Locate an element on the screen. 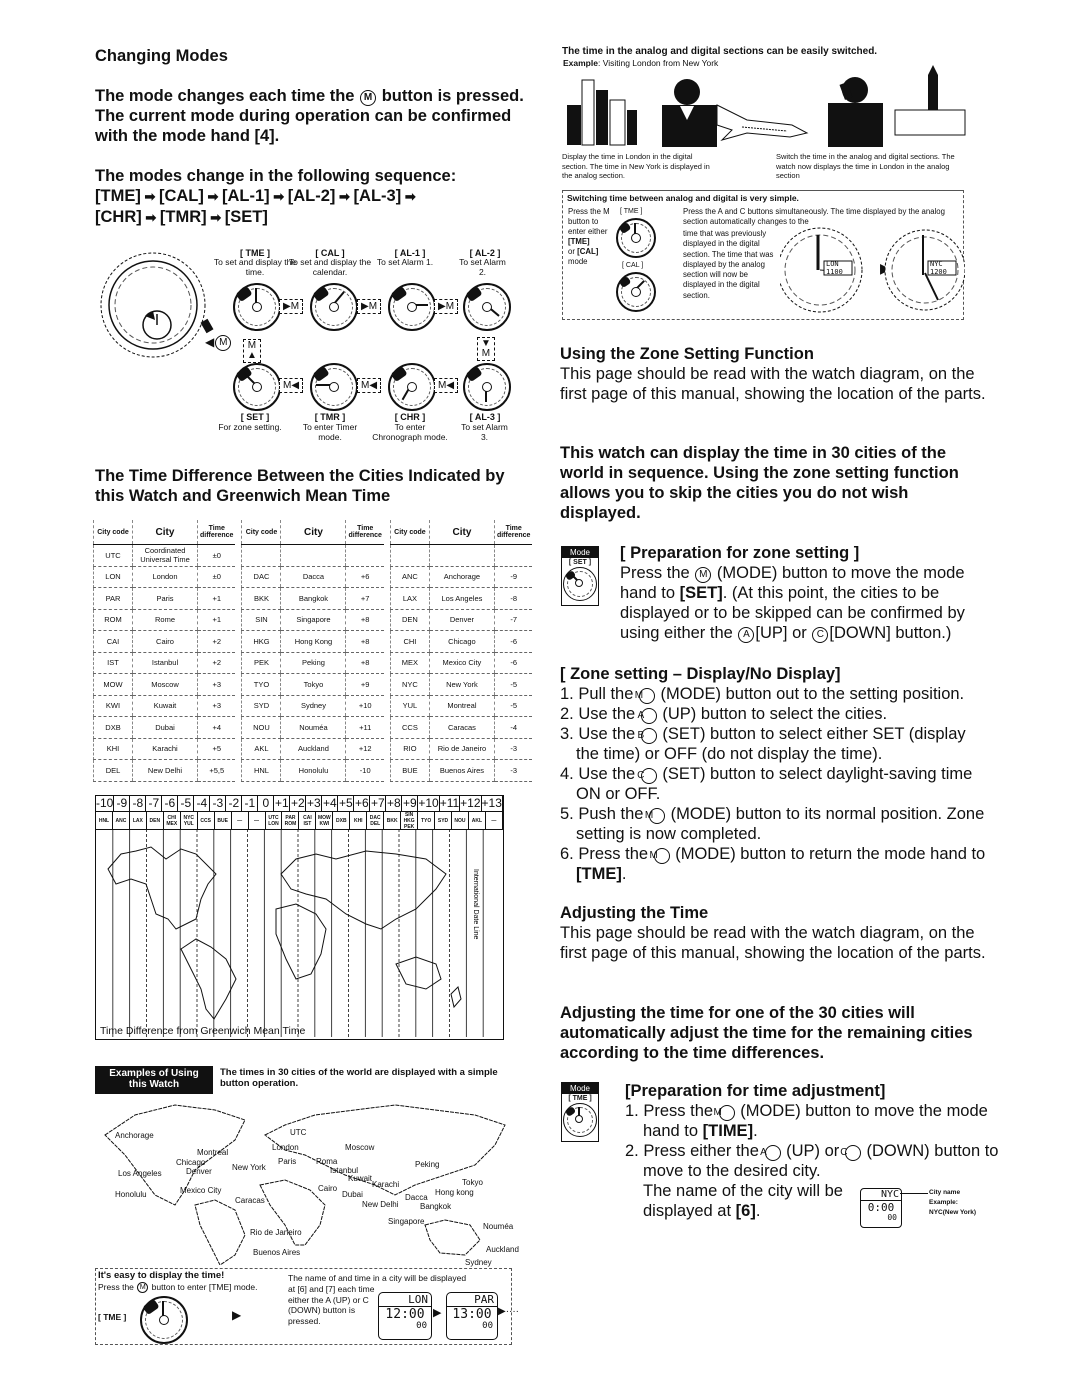  cell-code: NOU is located at coordinates (261, 727).